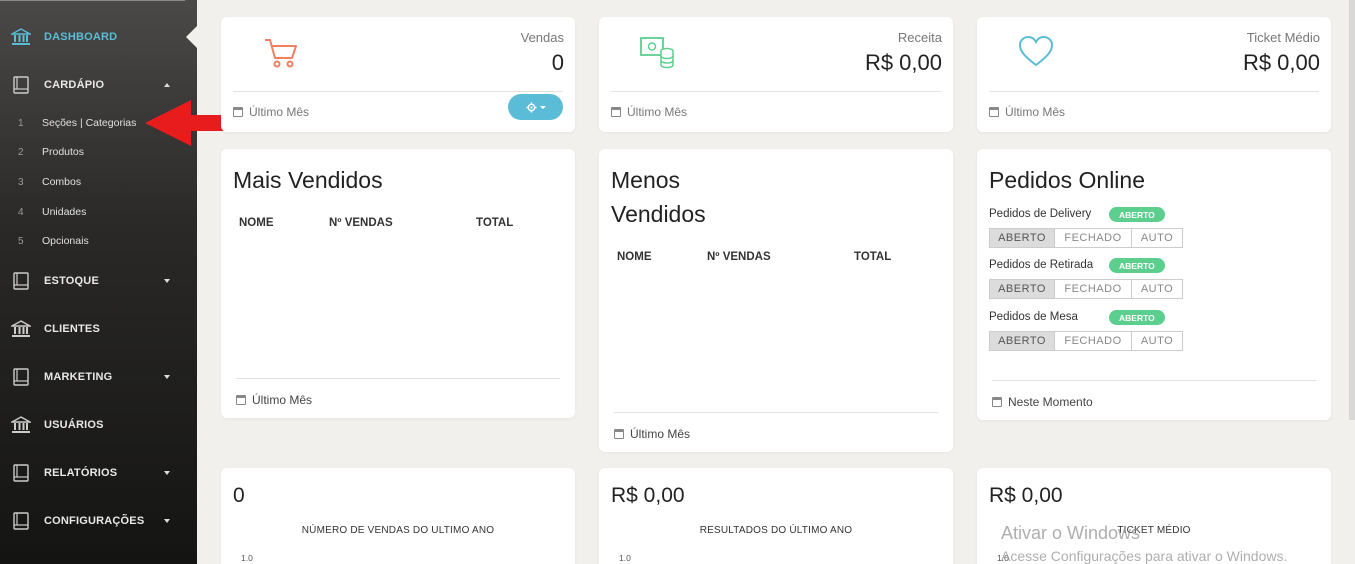  Describe the element at coordinates (1040, 214) in the screenshot. I see `order-type-label: Pedidos de Delivery` at that location.